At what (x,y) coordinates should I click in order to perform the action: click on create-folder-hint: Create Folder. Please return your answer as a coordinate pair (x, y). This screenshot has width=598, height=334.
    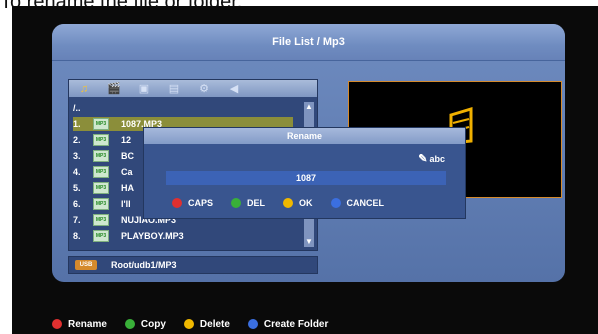
    Looking at the image, I should click on (287, 324).